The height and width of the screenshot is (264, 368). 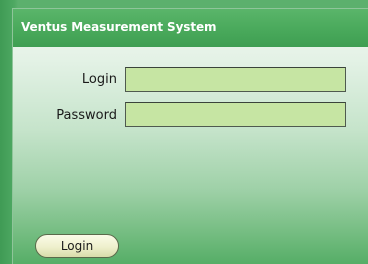 I want to click on app-title: Ventus Measurement System, so click(x=119, y=27).